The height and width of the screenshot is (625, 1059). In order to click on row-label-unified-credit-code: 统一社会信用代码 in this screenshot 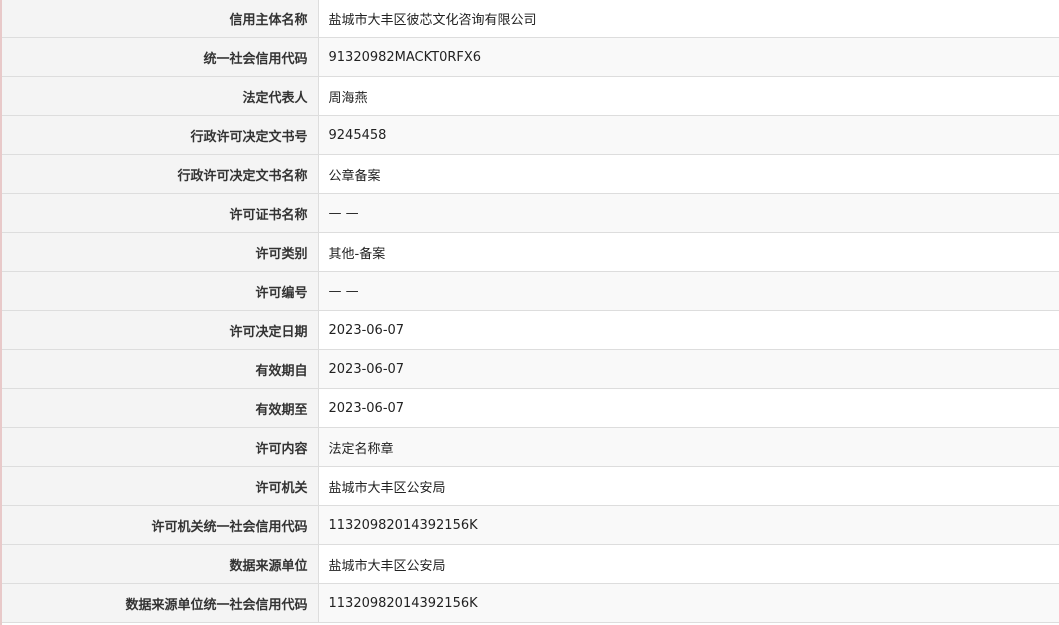, I will do `click(160, 57)`.